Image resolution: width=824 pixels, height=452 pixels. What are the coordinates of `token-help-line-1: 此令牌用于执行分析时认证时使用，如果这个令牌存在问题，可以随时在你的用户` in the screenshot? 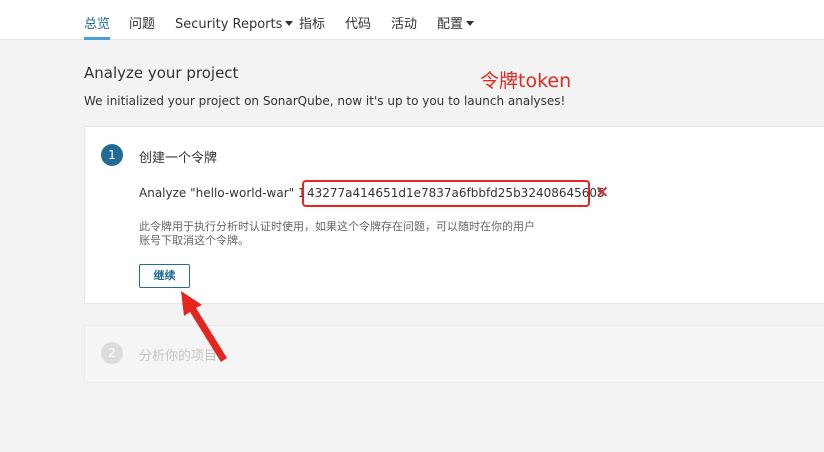 It's located at (337, 226).